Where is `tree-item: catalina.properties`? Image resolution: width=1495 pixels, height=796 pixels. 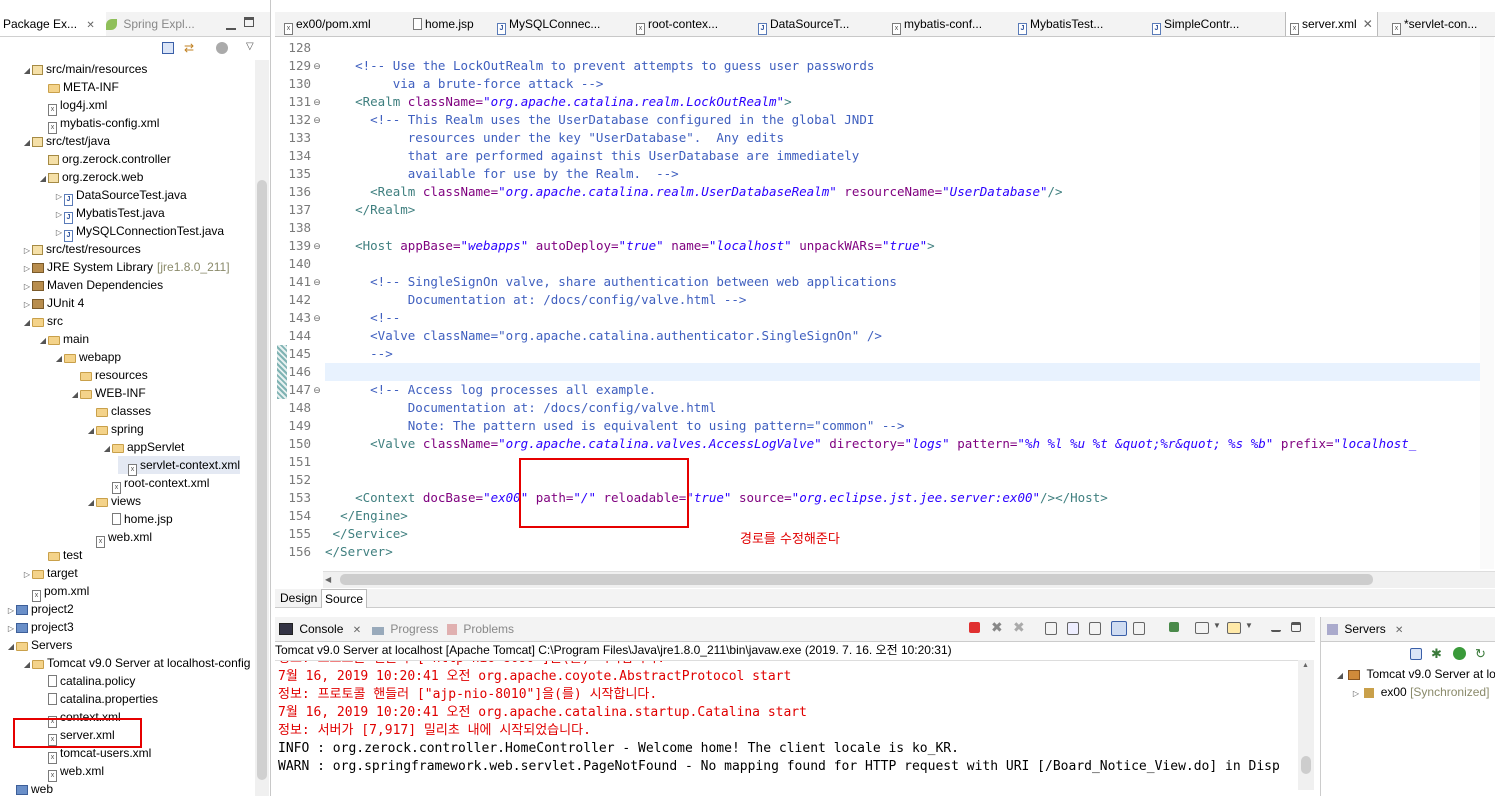 tree-item: catalina.properties is located at coordinates (98, 699).